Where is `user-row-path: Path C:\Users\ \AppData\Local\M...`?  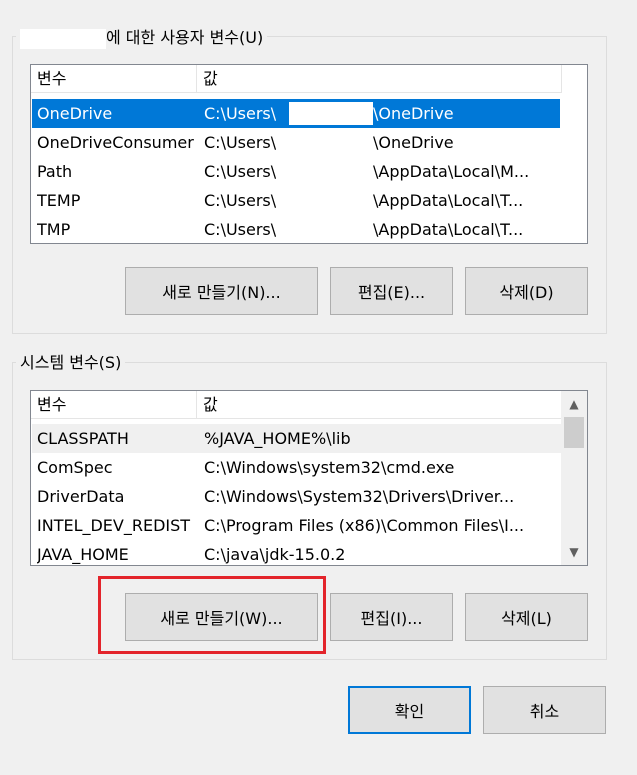
user-row-path: Path C:\Users\ \AppData\Local\M... is located at coordinates (296, 171).